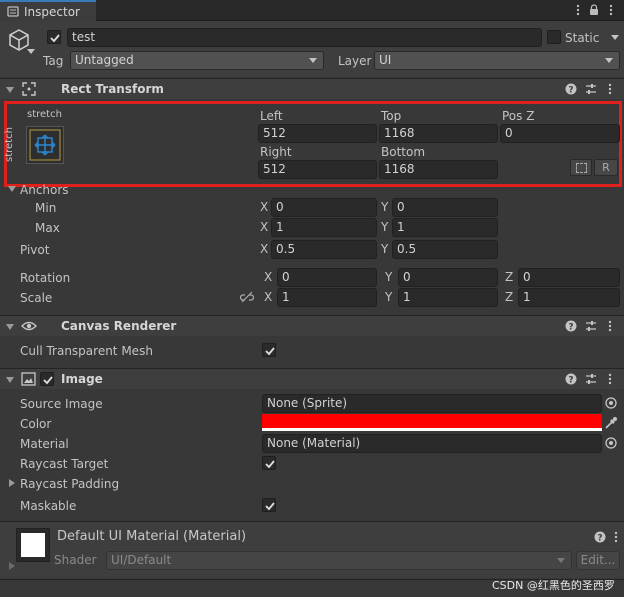 The height and width of the screenshot is (597, 624). Describe the element at coordinates (247, 297) in the screenshot. I see `constrain-proportions-icon` at that location.